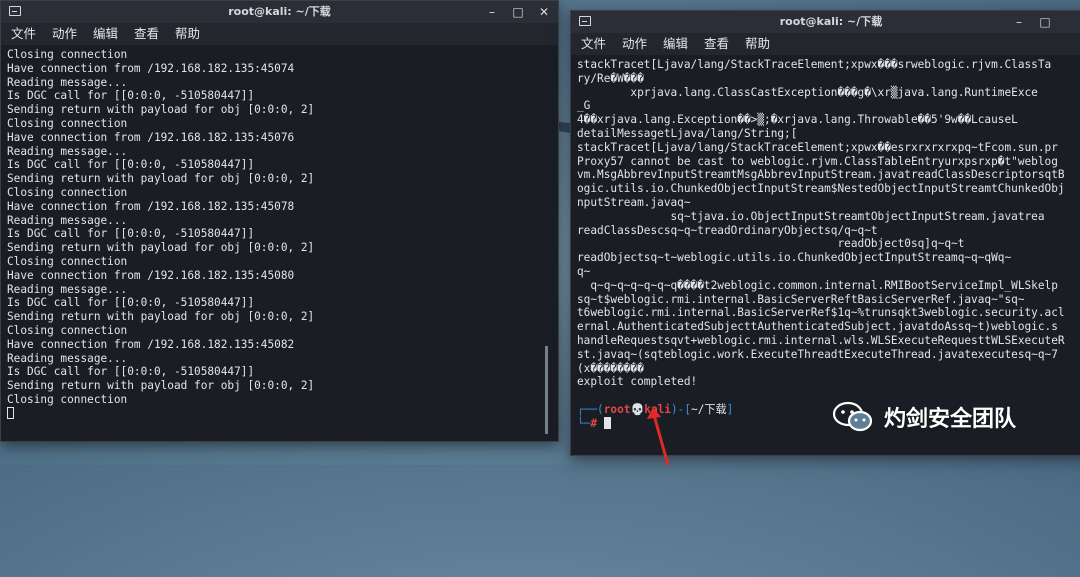 The height and width of the screenshot is (577, 1080). What do you see at coordinates (279, 413) in the screenshot?
I see `cursor-line` at bounding box center [279, 413].